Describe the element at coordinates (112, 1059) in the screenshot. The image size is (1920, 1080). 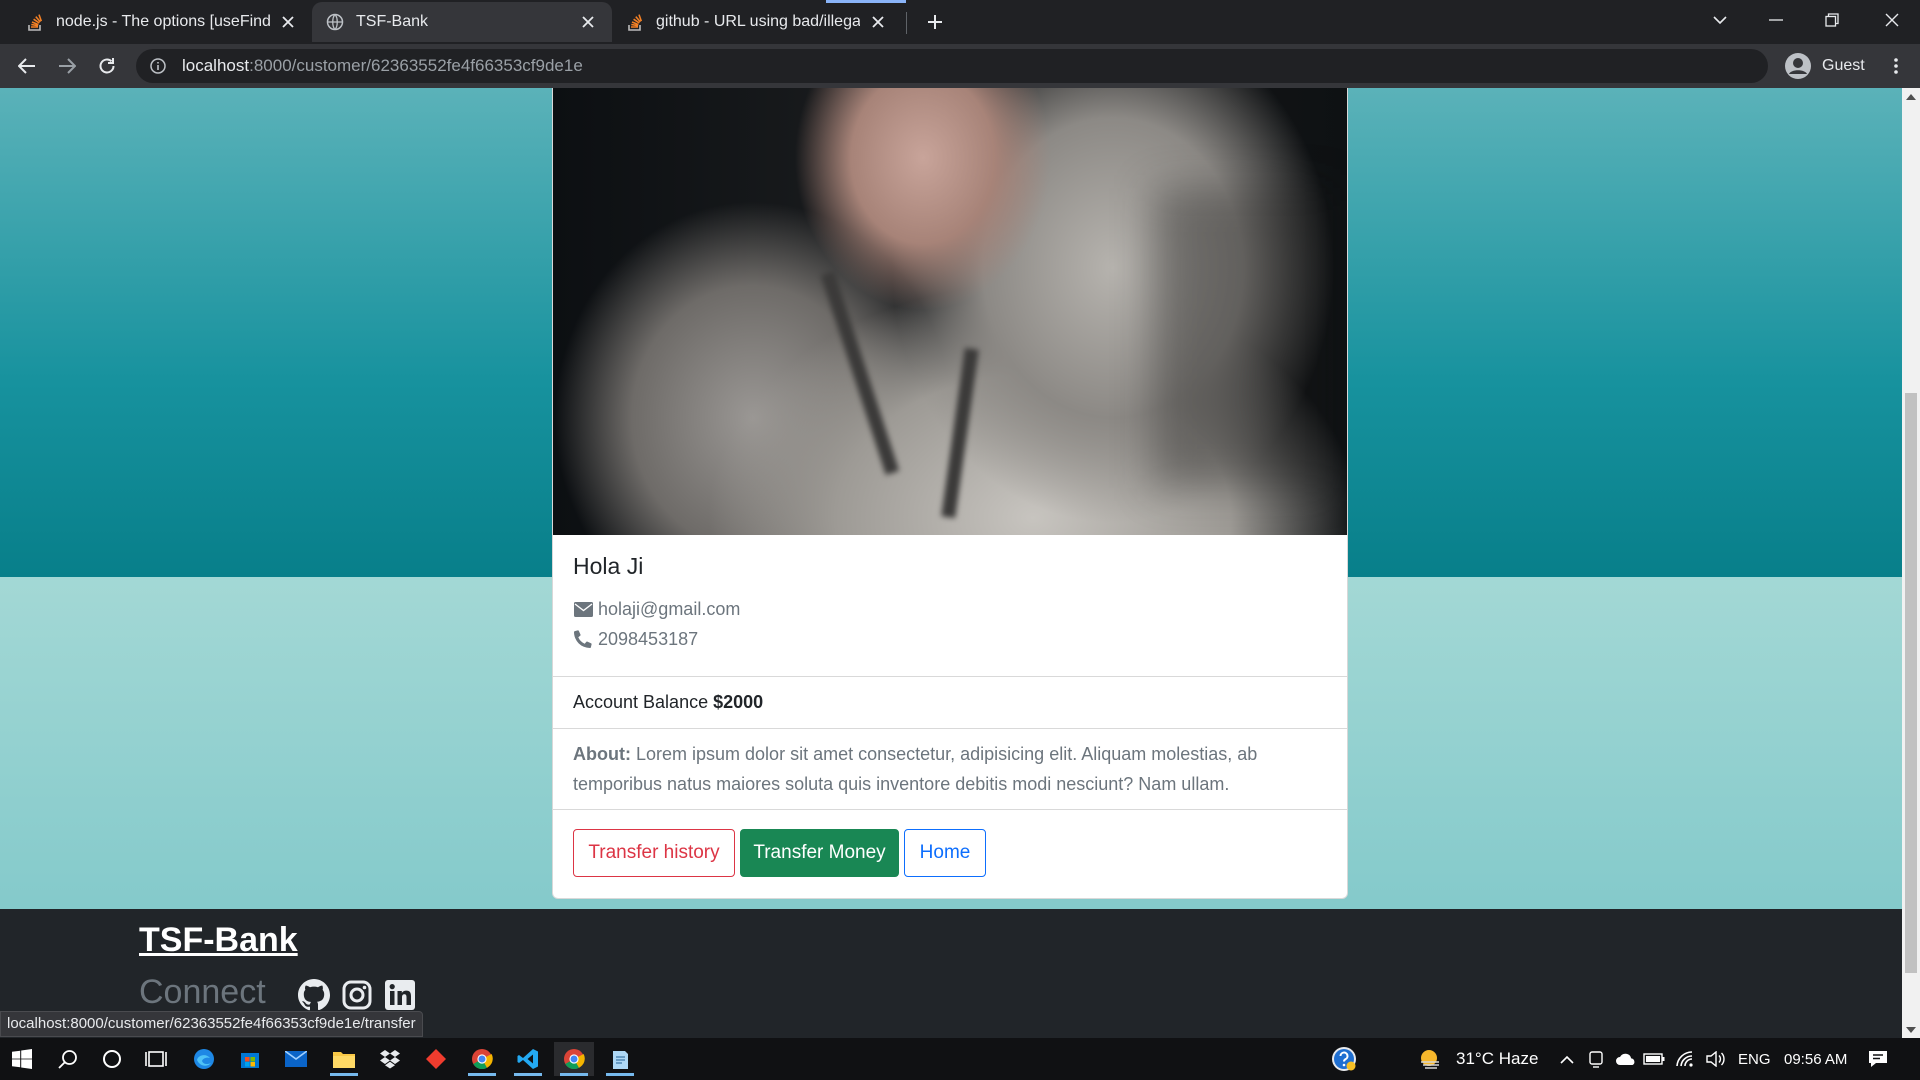
I see `cortana-icon` at that location.